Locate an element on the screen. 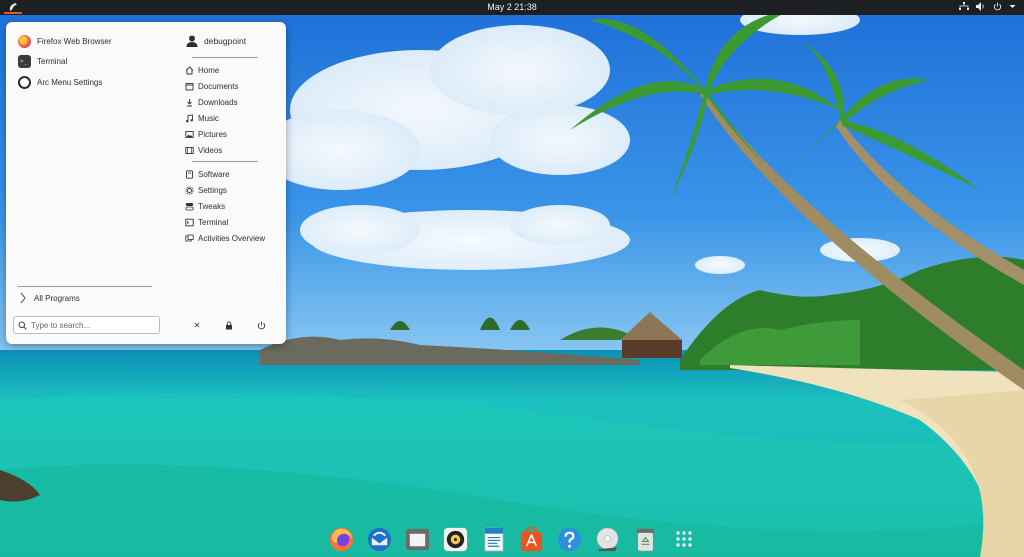  dock-files is located at coordinates (417, 539).